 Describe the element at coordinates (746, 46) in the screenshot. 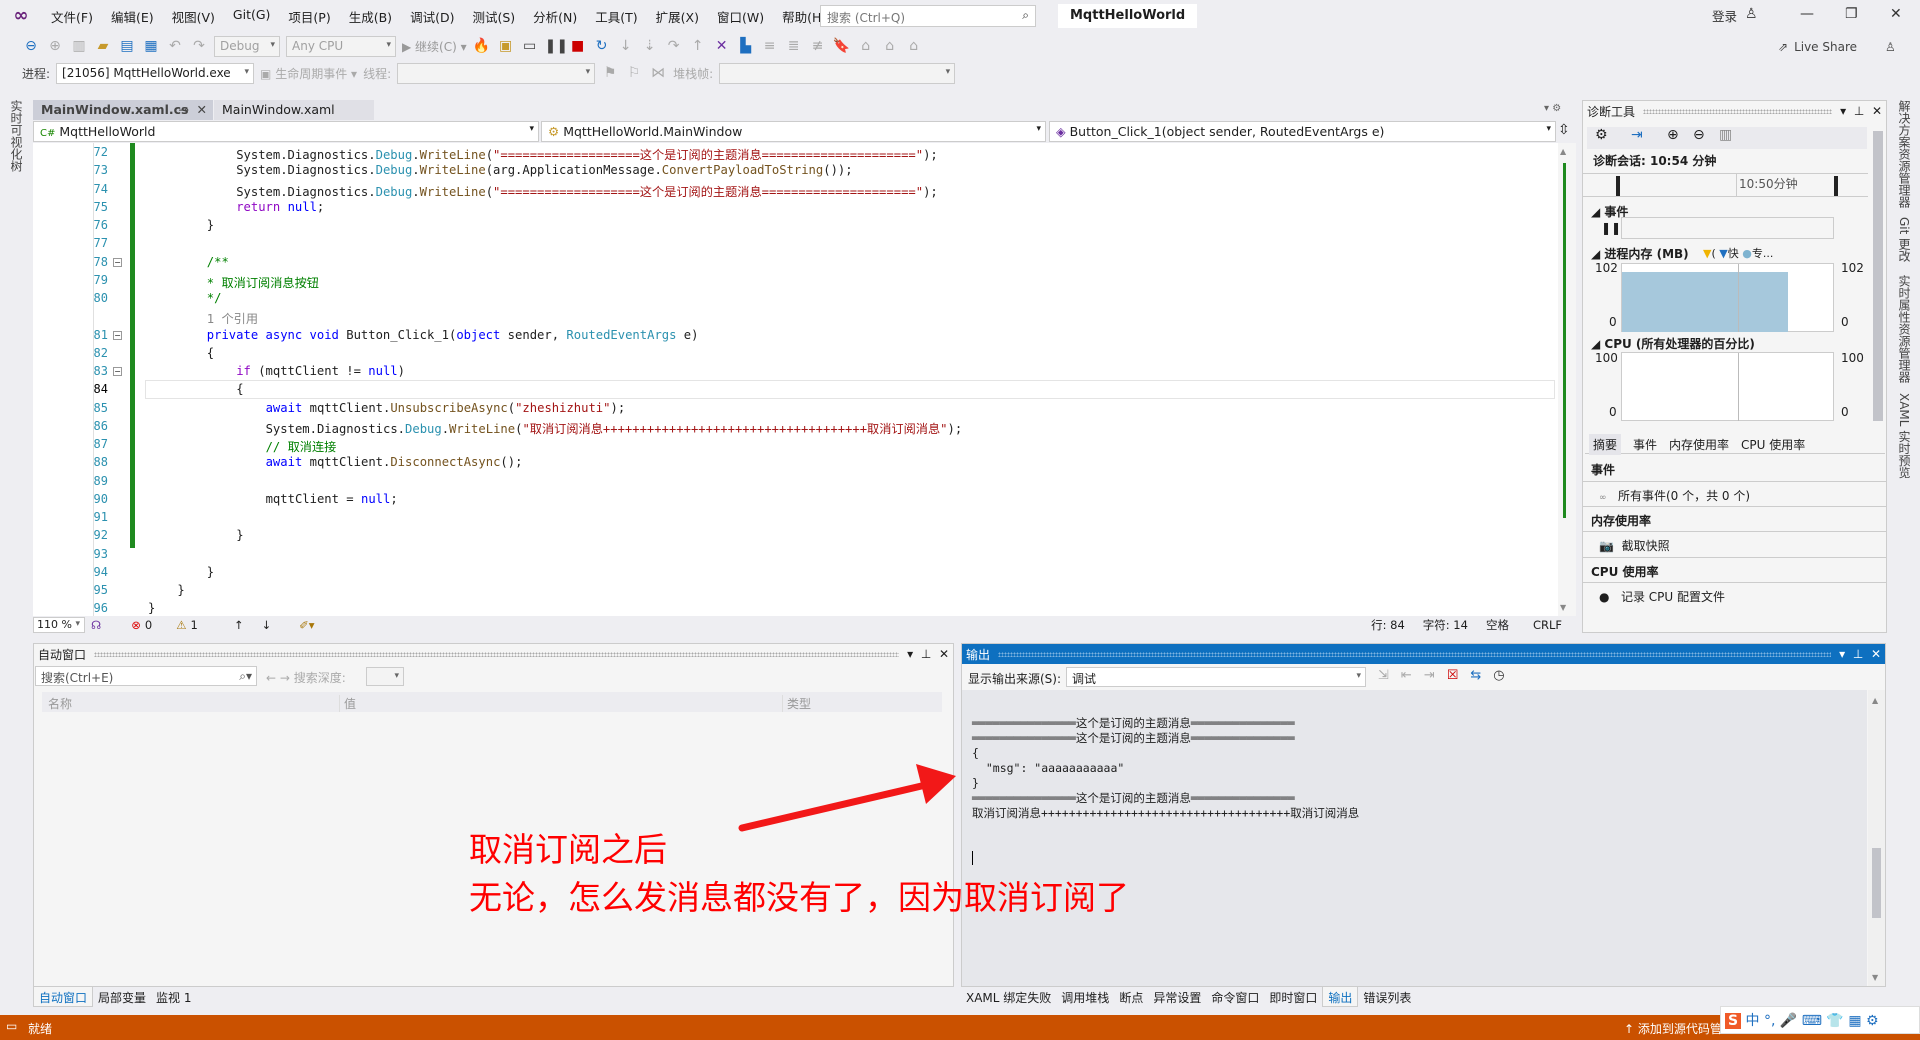

I see `cursor-icon: ▙` at that location.